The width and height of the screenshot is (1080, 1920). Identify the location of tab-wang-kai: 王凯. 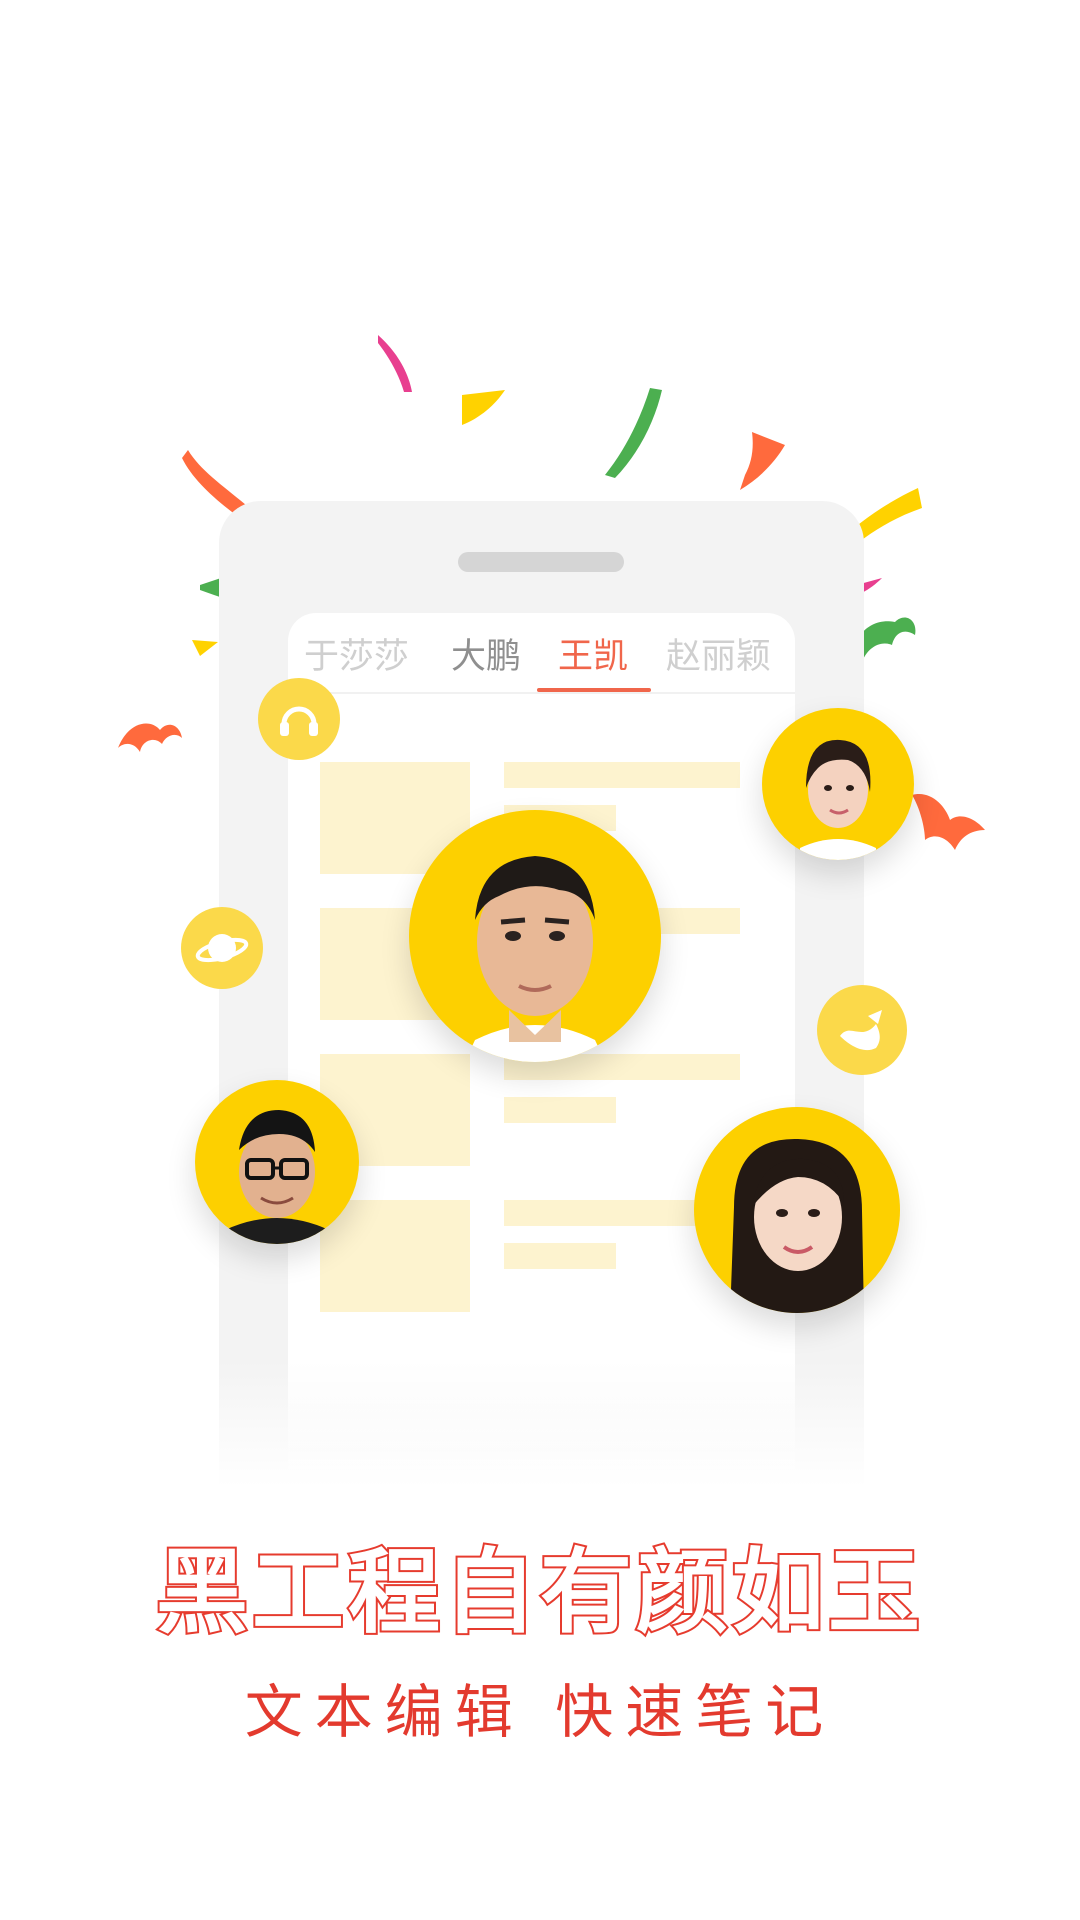
(593, 659).